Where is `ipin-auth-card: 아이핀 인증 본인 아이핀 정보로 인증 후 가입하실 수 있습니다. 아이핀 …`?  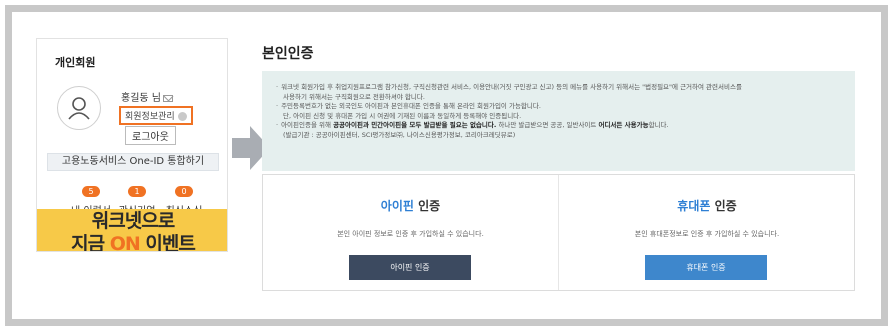
ipin-auth-card: 아이핀 인증 본인 아이핀 정보로 인증 후 가입하실 수 있습니다. 아이핀 … is located at coordinates (411, 232).